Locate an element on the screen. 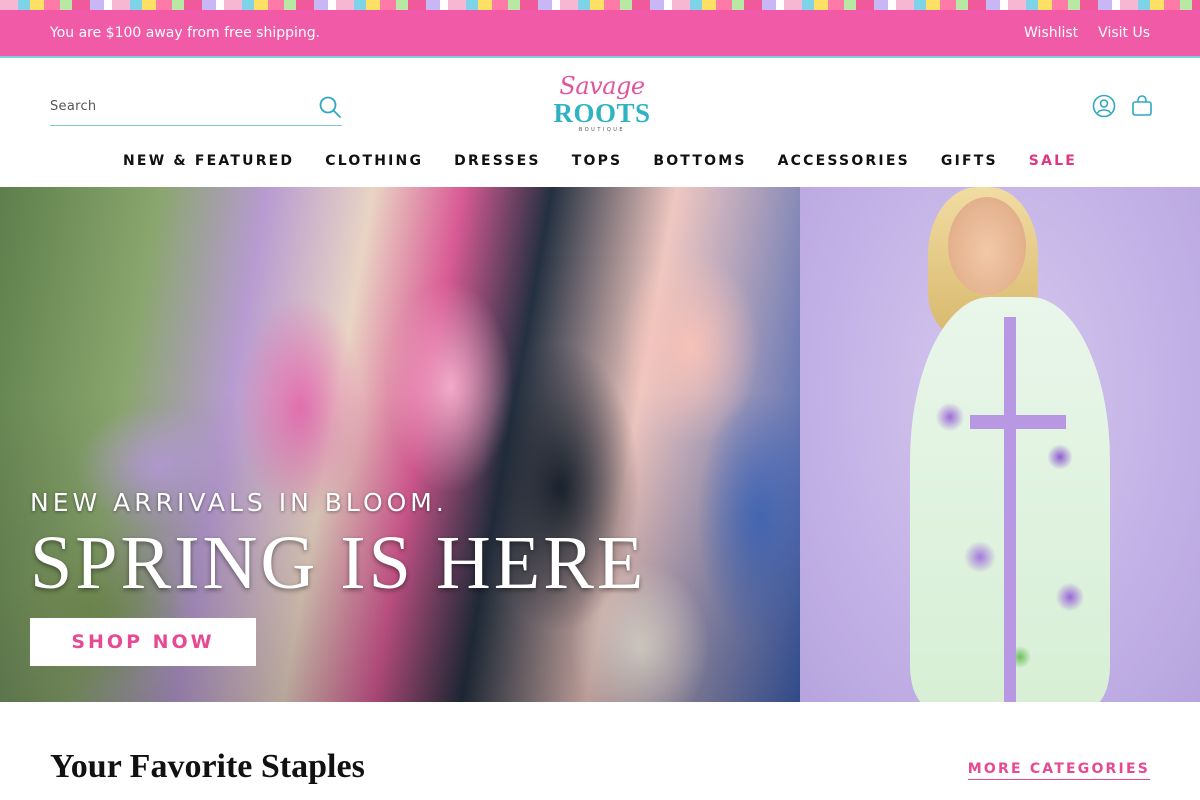 This screenshot has height=800, width=1200. dress-stripe is located at coordinates (1010, 509).